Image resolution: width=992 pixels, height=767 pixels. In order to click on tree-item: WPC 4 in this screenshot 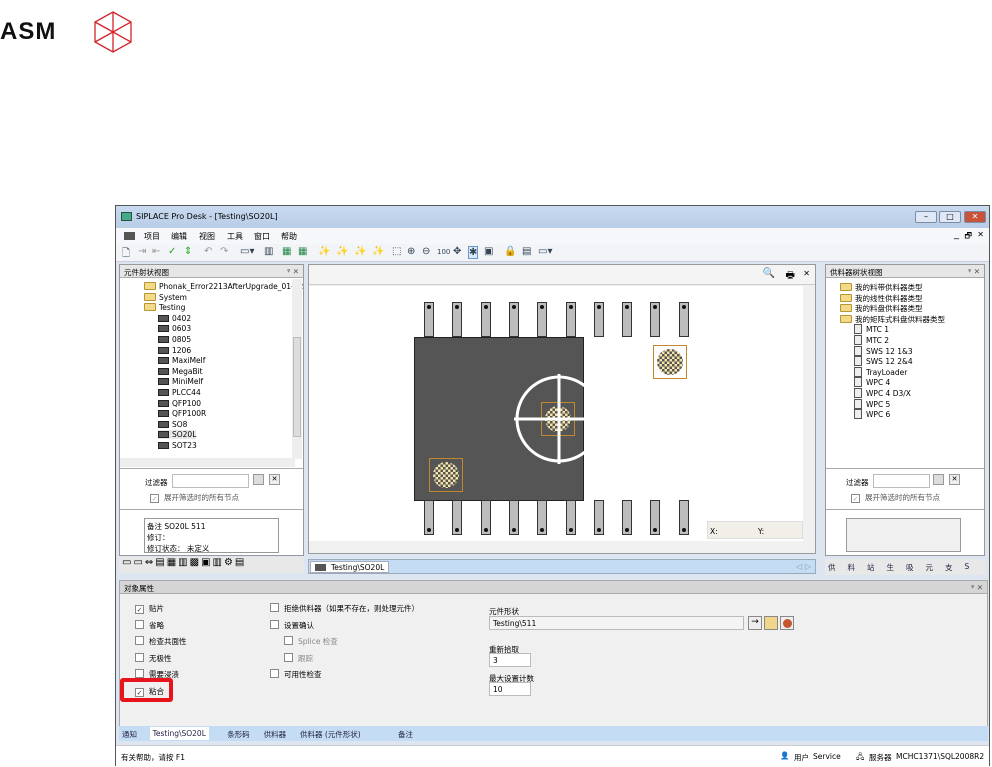, I will do `click(872, 382)`.